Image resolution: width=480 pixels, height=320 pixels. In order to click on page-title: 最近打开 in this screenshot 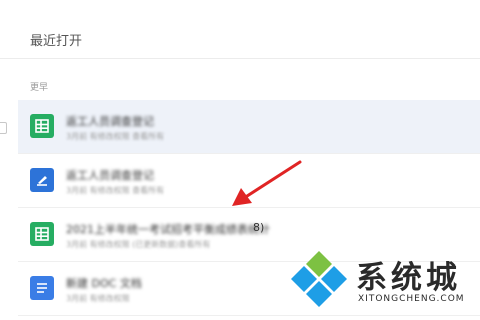, I will do `click(56, 41)`.